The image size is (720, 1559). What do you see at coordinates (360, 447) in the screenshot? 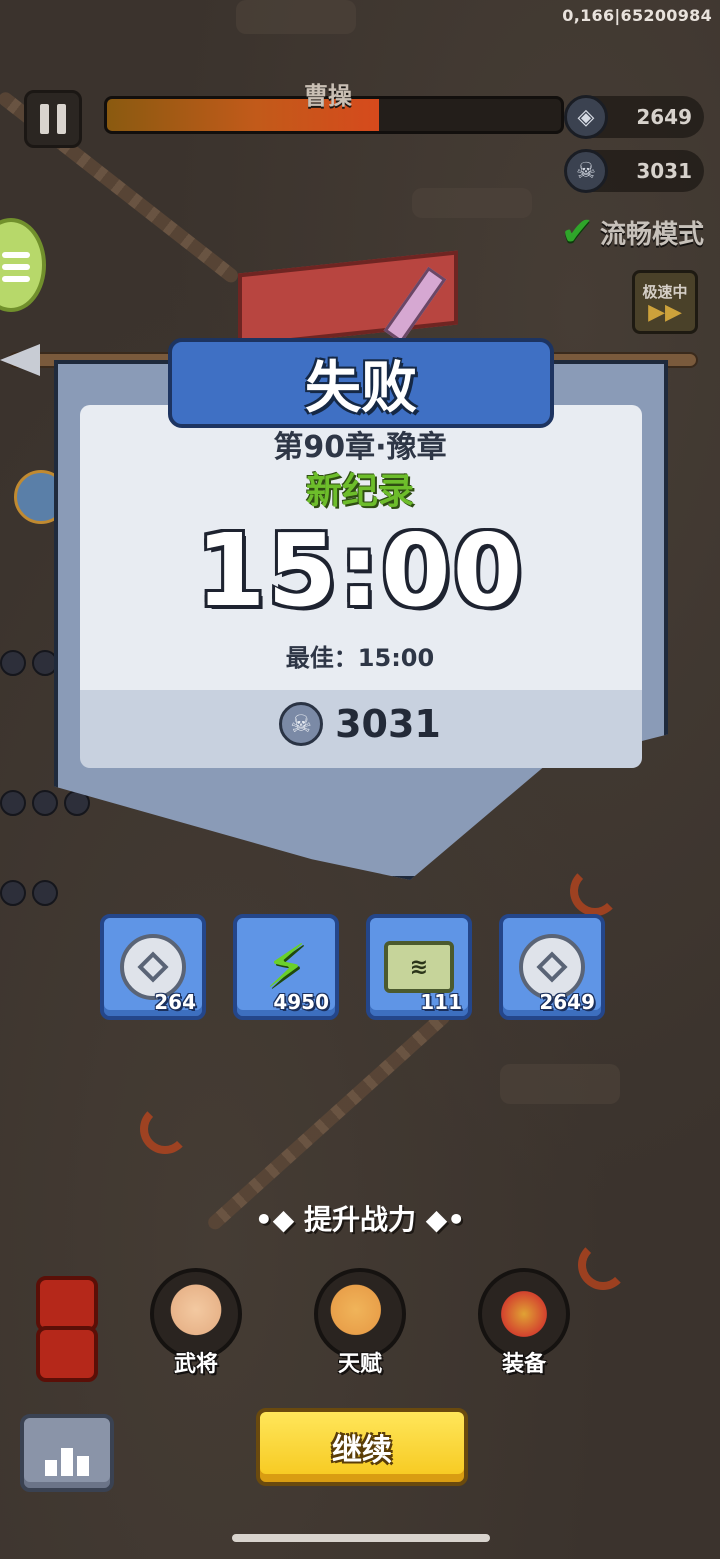
I see `chapter-label: 第90章·豫章` at bounding box center [360, 447].